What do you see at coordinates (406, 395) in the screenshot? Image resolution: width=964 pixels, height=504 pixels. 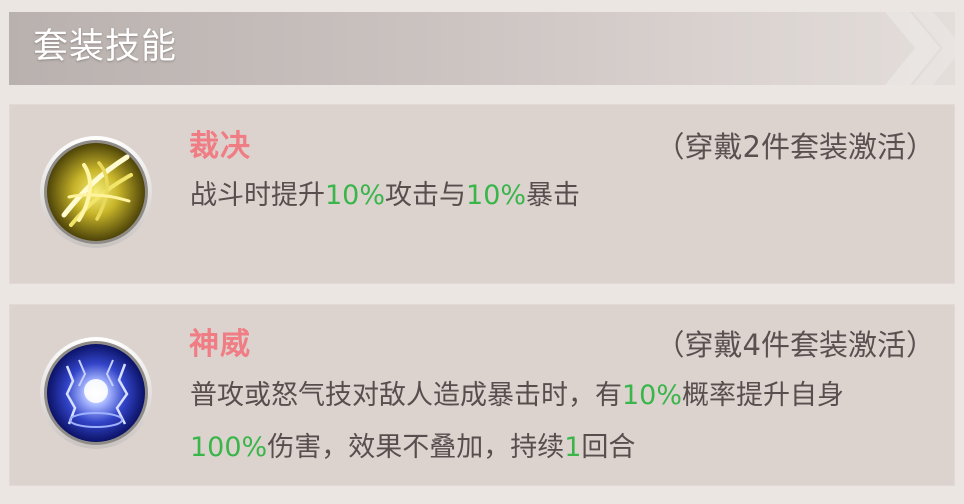 I see `desc-segment: 普攻或怒气技对敌人造成暴击时，有` at bounding box center [406, 395].